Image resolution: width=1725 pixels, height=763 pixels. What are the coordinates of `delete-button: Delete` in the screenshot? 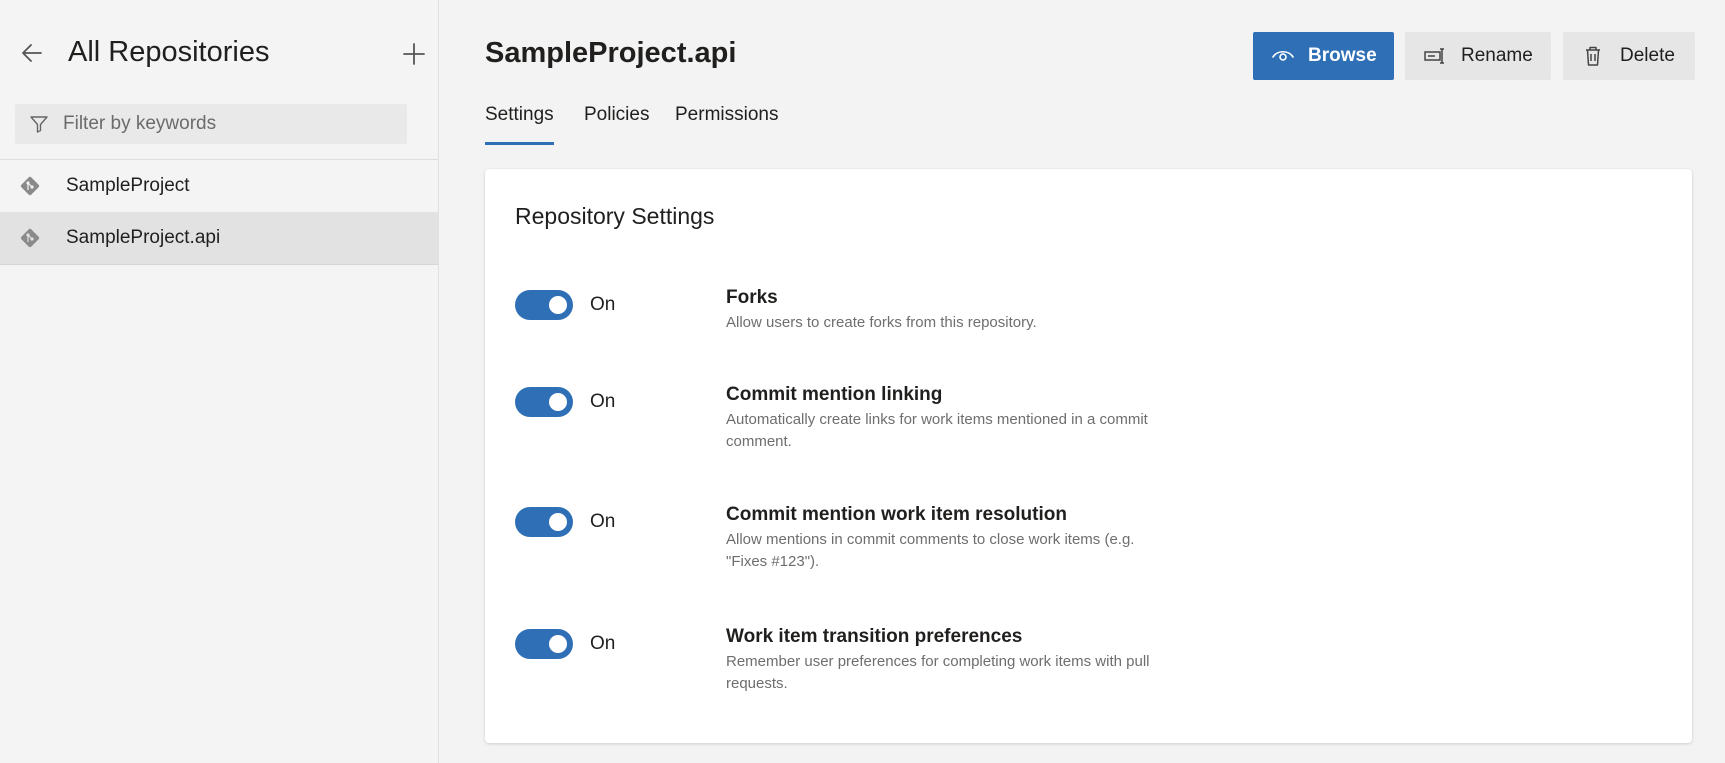 It's located at (1629, 56).